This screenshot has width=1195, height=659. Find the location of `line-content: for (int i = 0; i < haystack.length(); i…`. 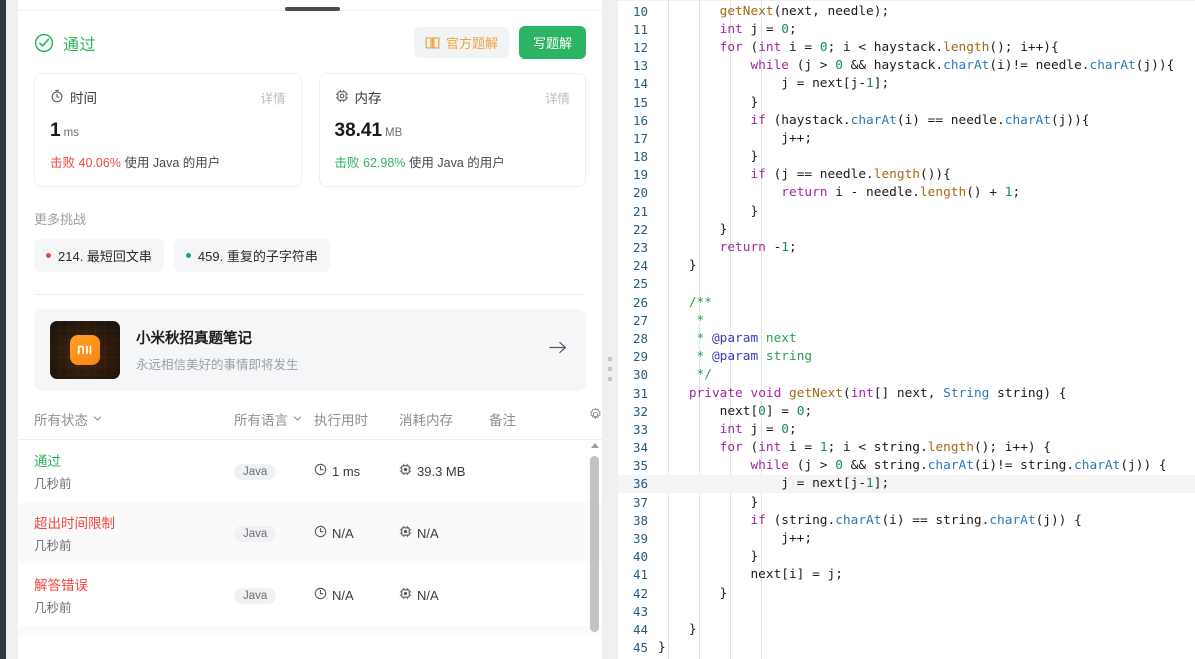

line-content: for (int i = 0; i < haystack.length(); i… is located at coordinates (858, 47).